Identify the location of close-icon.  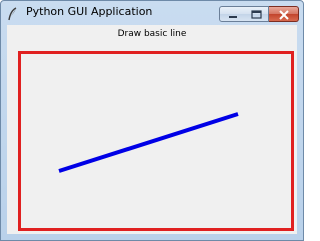
(284, 15).